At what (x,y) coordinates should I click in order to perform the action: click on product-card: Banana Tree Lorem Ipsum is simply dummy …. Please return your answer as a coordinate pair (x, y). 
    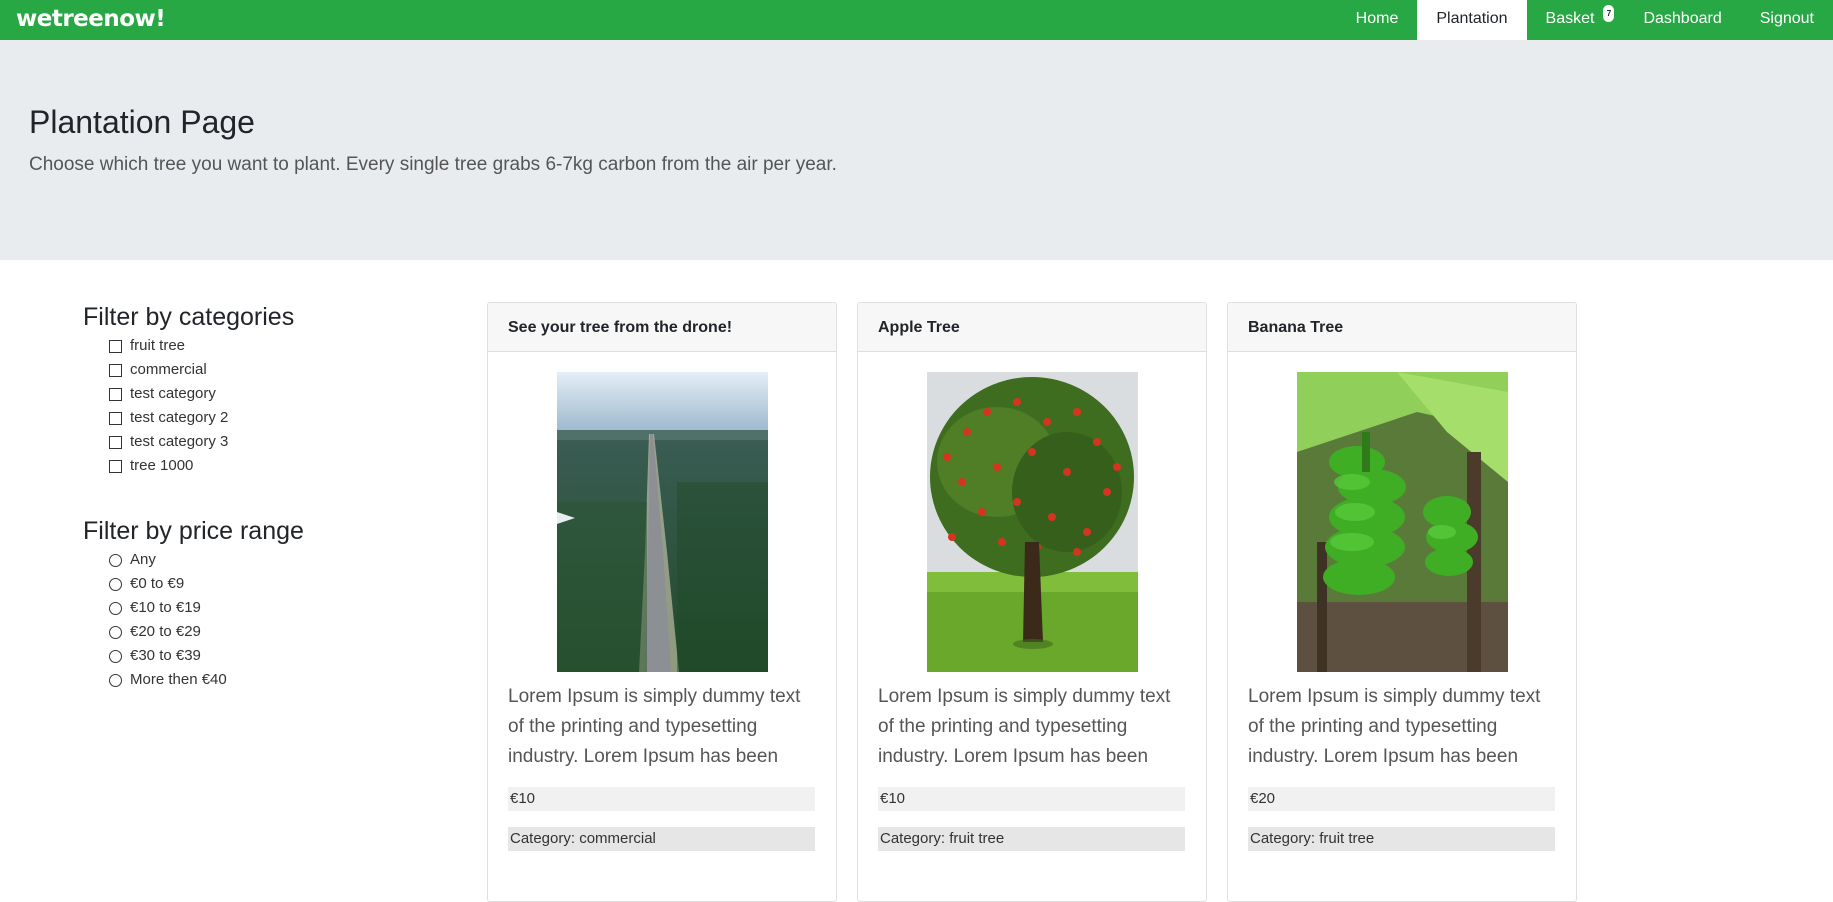
    Looking at the image, I should click on (1402, 602).